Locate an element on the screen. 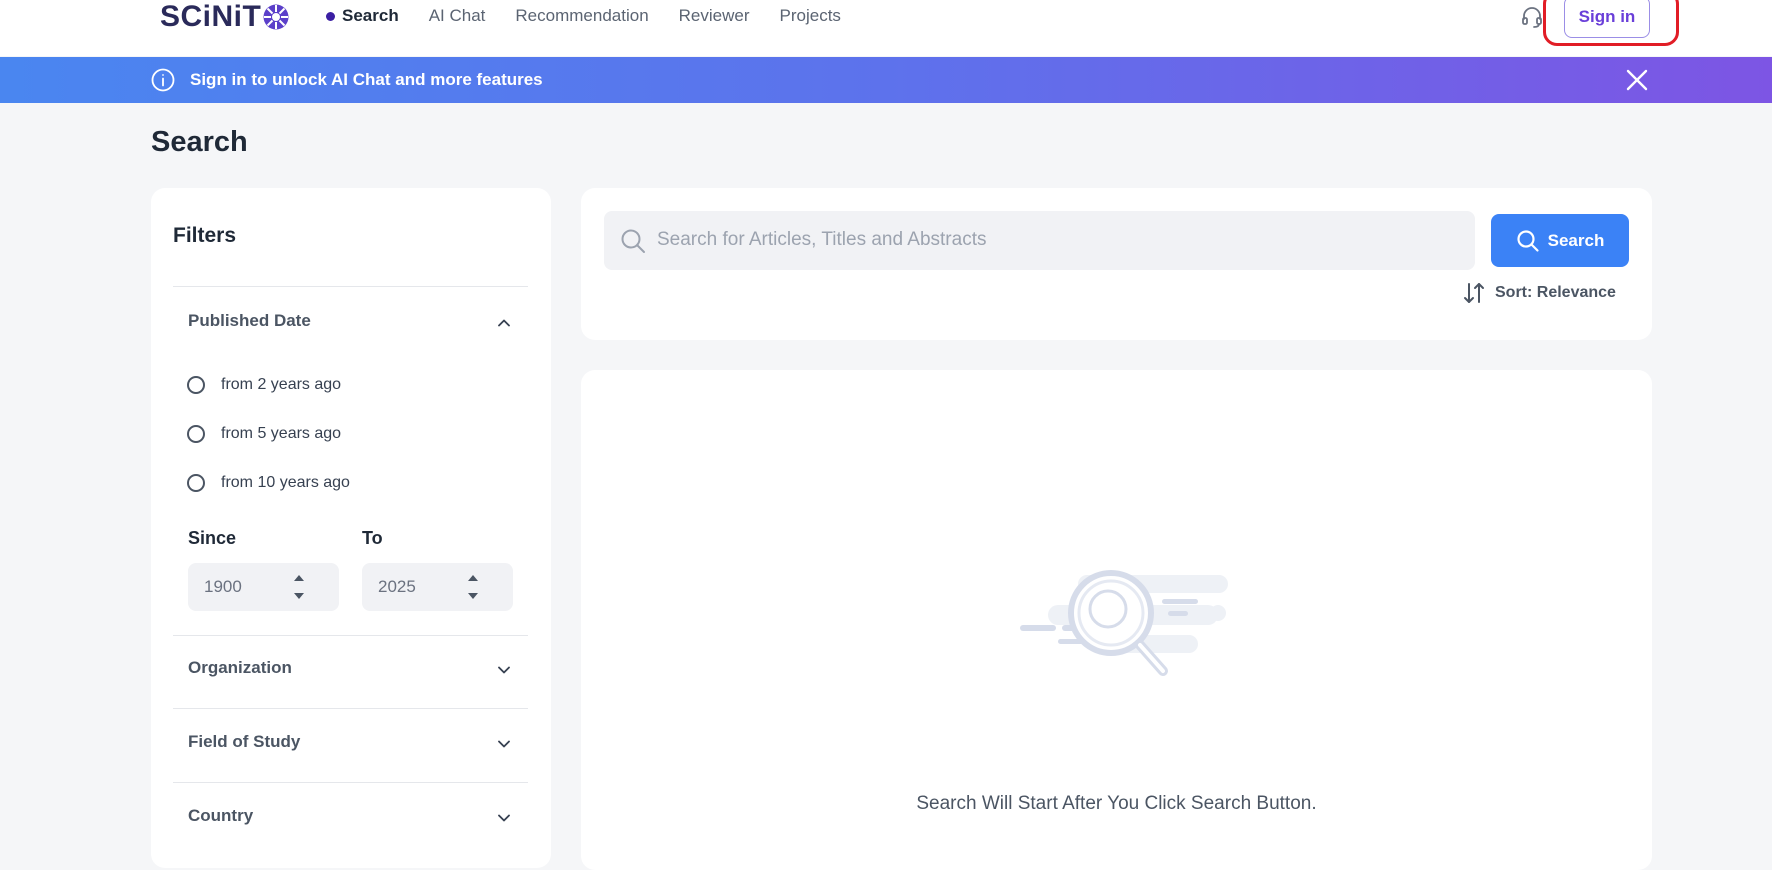 This screenshot has width=1772, height=870. radio-label: from 2 years ago is located at coordinates (281, 384).